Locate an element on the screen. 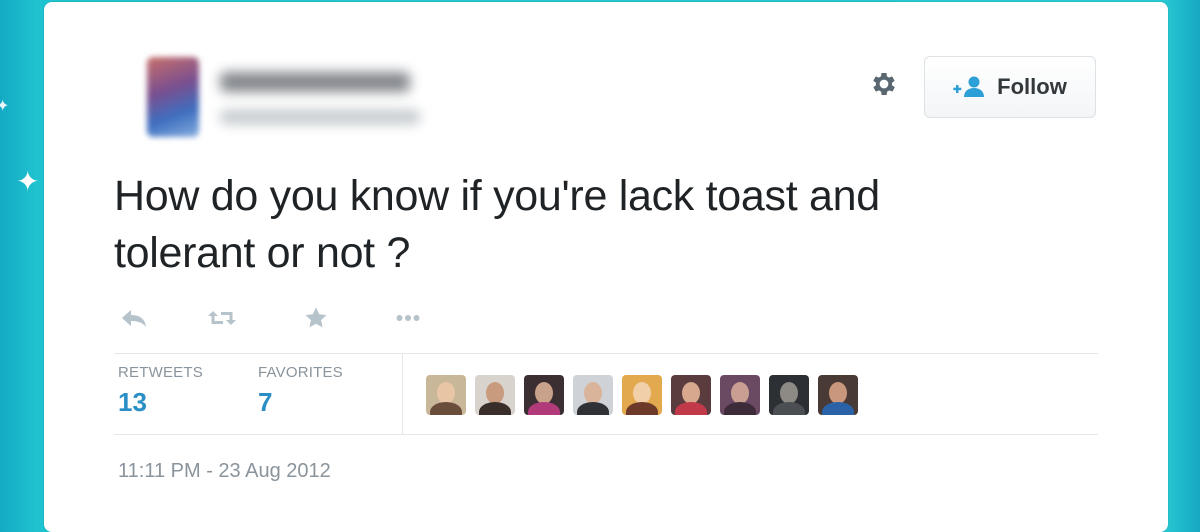  retweet-button is located at coordinates (222, 318).